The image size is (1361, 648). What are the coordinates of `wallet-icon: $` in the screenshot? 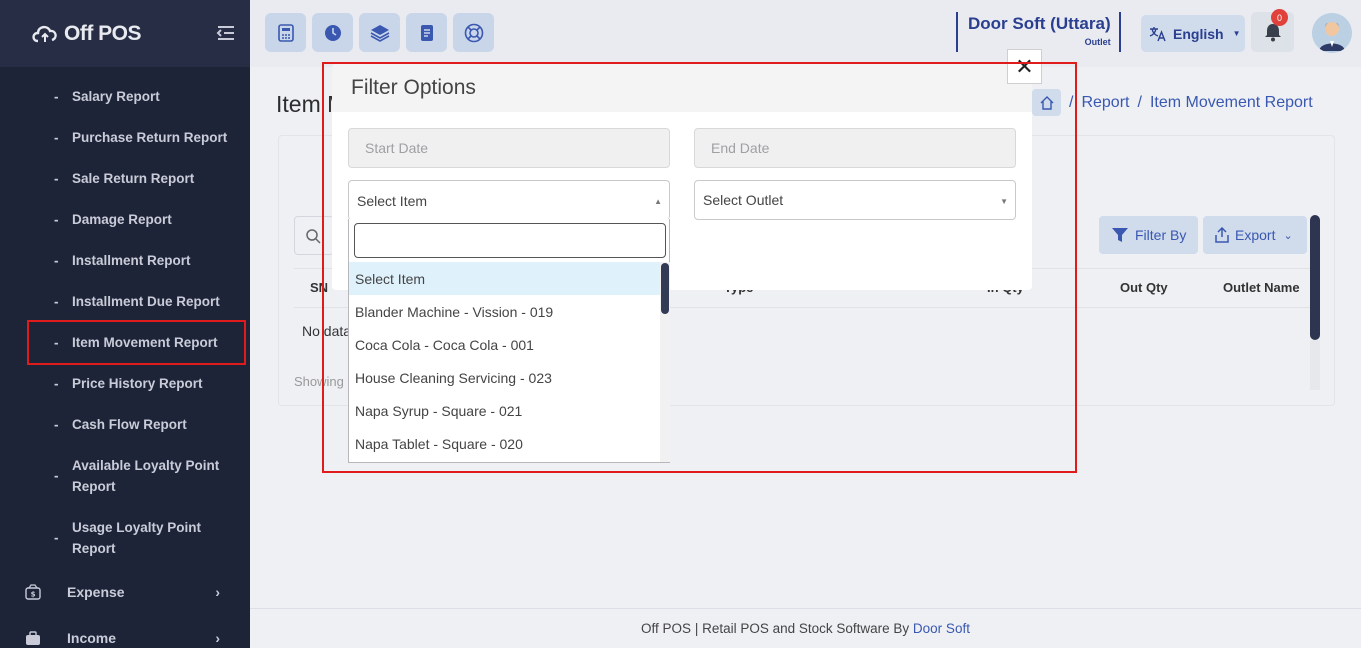 It's located at (33, 592).